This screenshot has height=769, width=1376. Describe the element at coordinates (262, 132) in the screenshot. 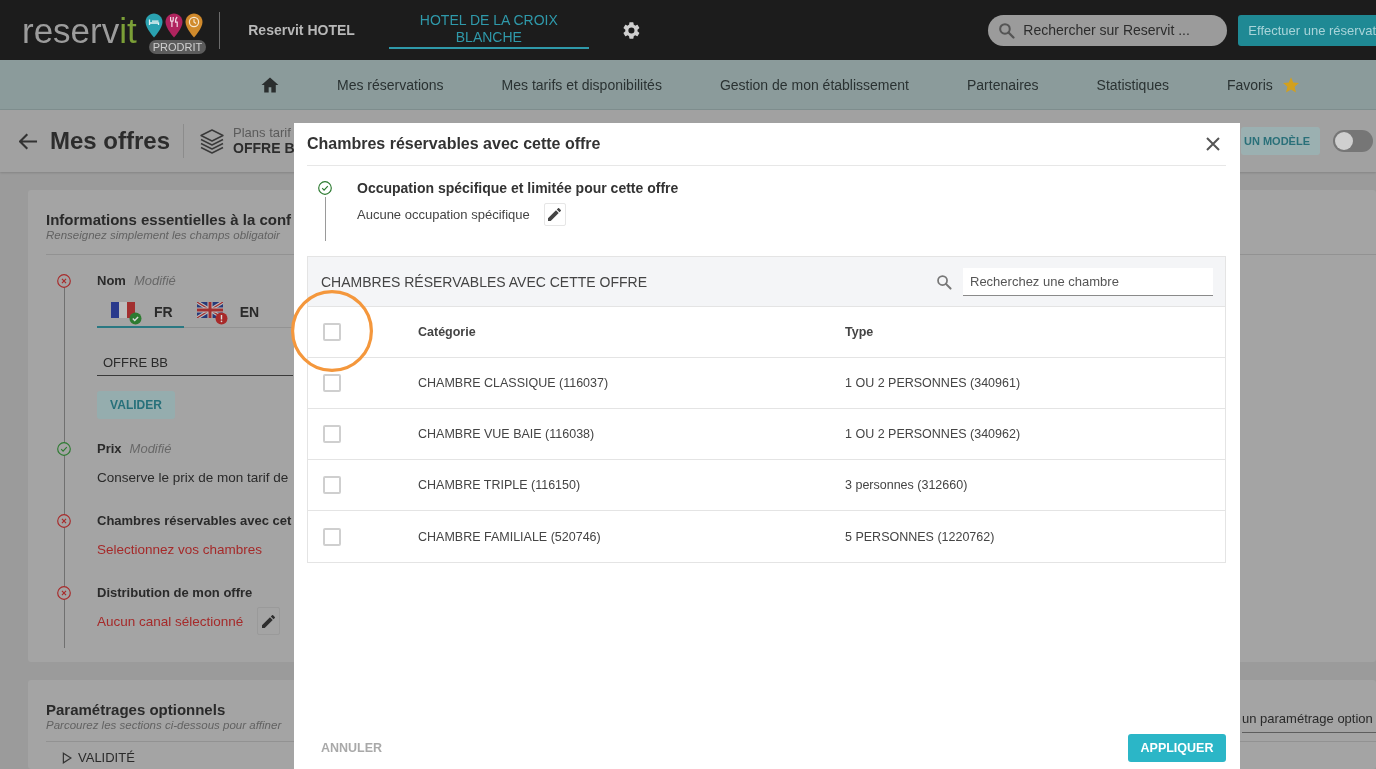

I see `plan-label: Plans tarif` at that location.